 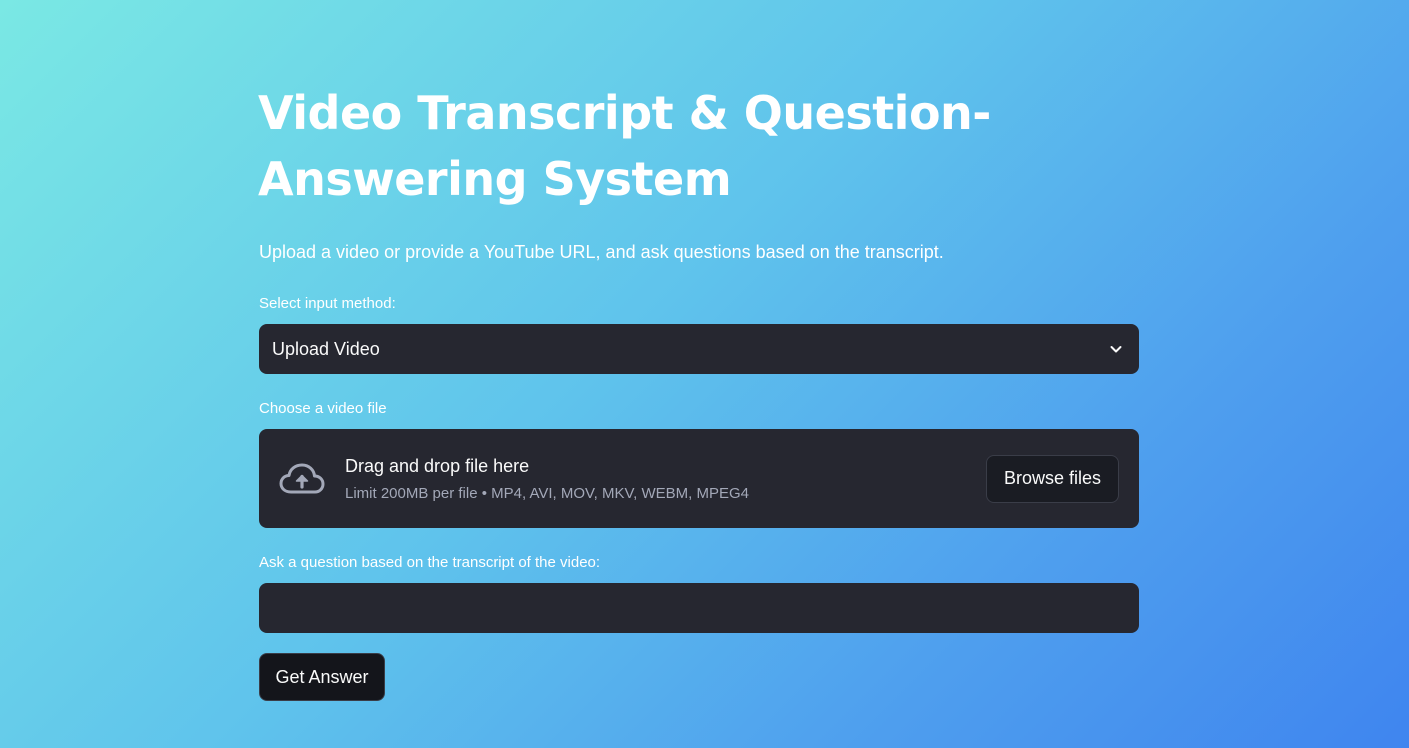 I want to click on cloud-upload-icon, so click(x=302, y=479).